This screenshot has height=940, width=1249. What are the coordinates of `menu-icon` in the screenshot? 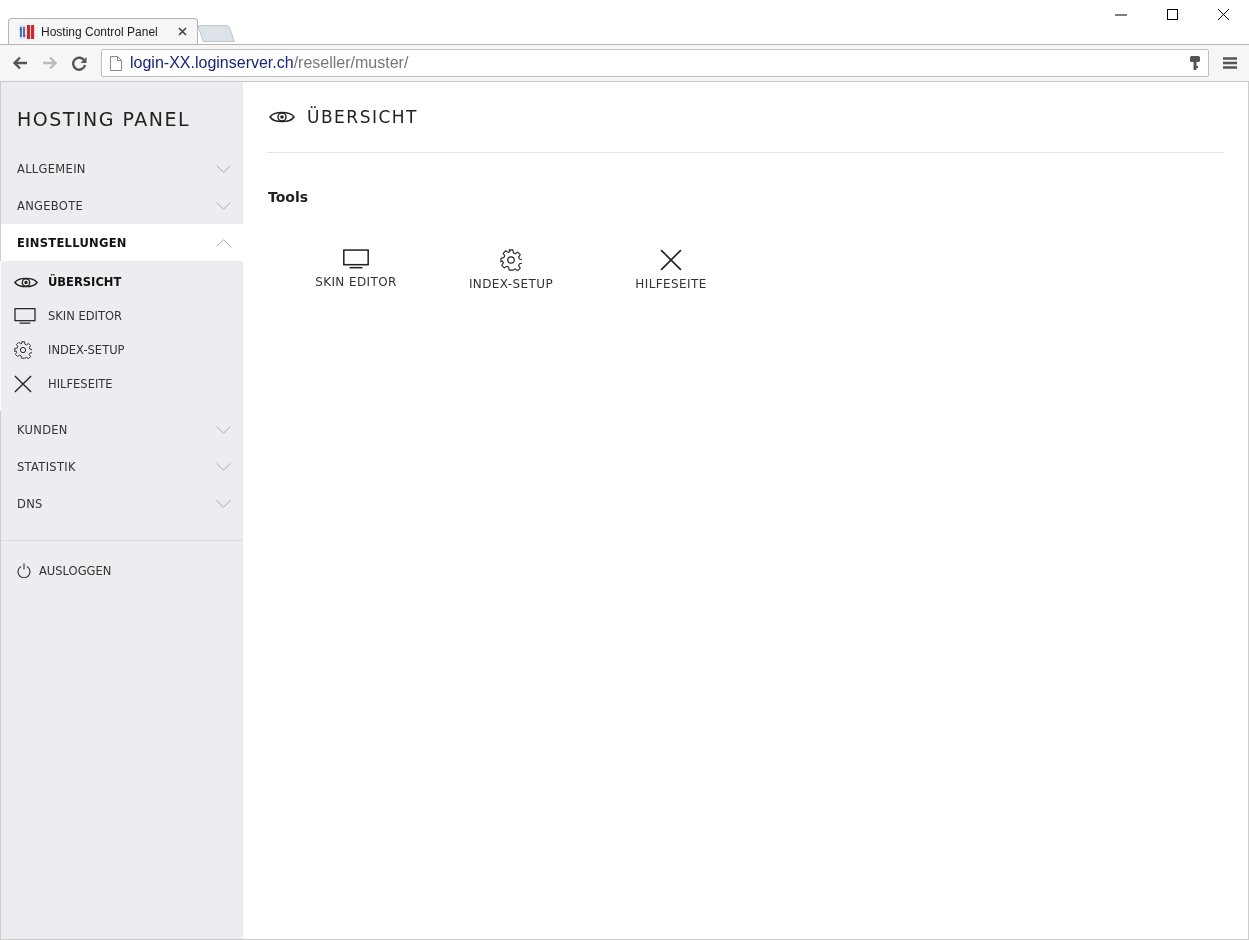 It's located at (1230, 63).